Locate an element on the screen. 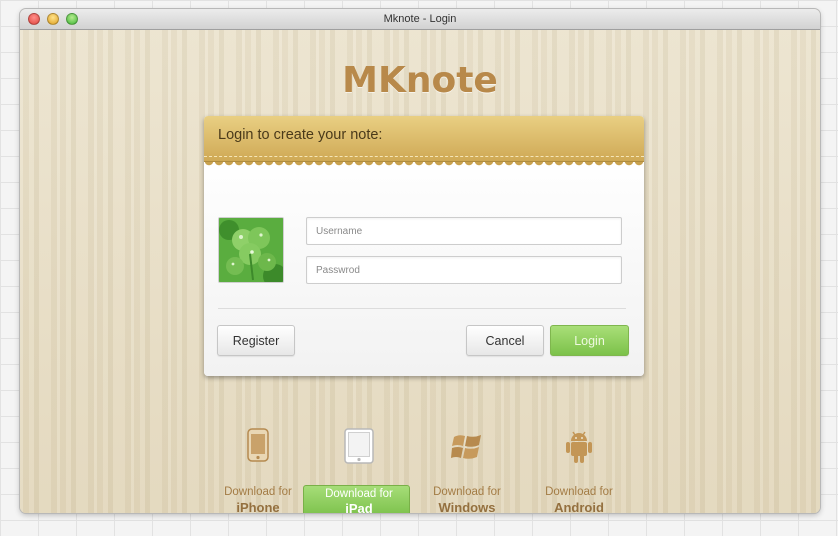  header-stitching is located at coordinates (424, 156).